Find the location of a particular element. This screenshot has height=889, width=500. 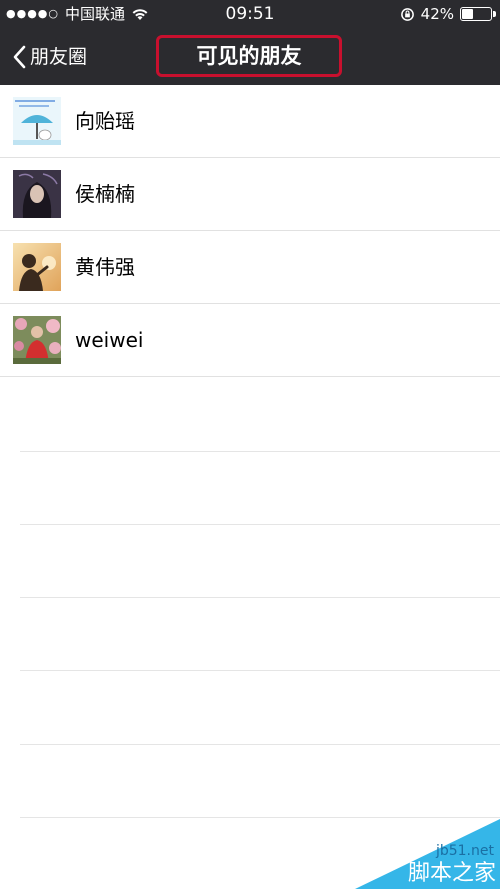

friend-row: 侯楠楠 is located at coordinates (250, 194).